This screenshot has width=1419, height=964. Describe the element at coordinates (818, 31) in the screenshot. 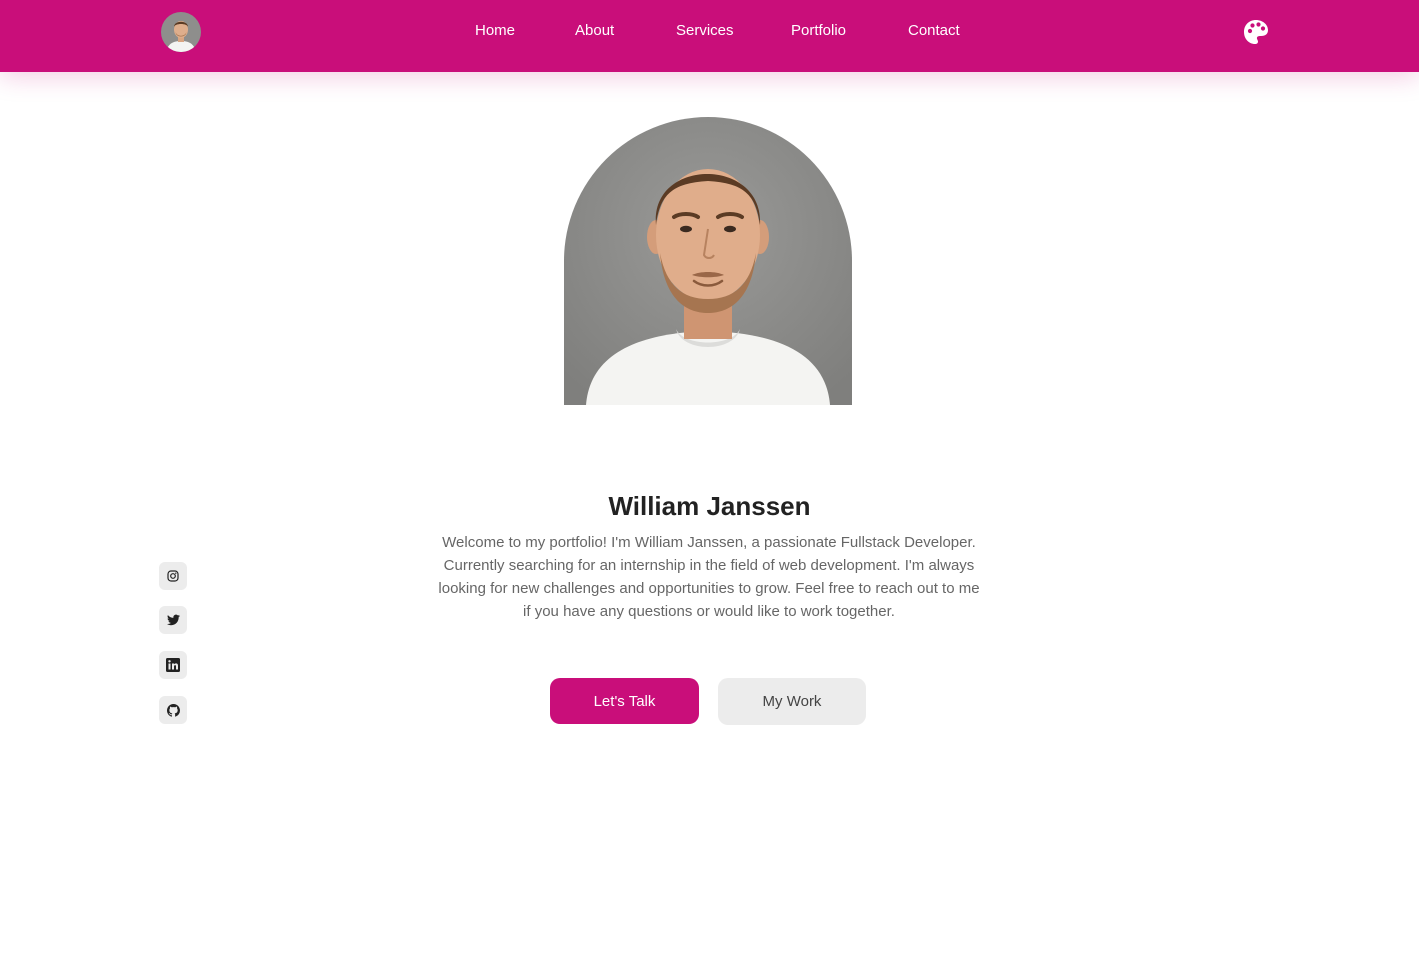

I see `nav-link-portfolio: Portfolio` at that location.